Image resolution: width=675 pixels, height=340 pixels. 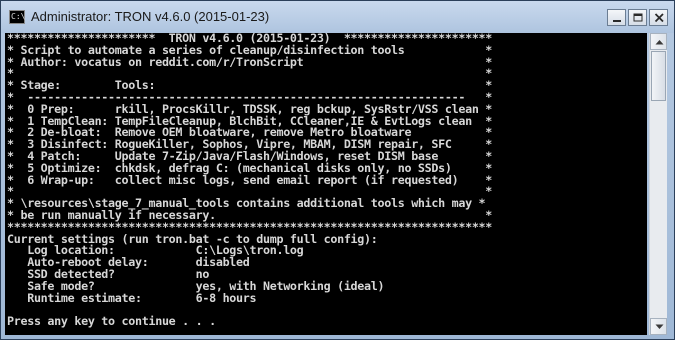 I want to click on maximize-icon, so click(x=638, y=17).